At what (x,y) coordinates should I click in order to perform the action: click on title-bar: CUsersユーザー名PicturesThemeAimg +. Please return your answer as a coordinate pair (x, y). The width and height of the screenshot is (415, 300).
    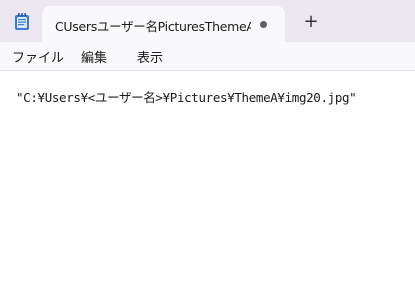
    Looking at the image, I should click on (207, 21).